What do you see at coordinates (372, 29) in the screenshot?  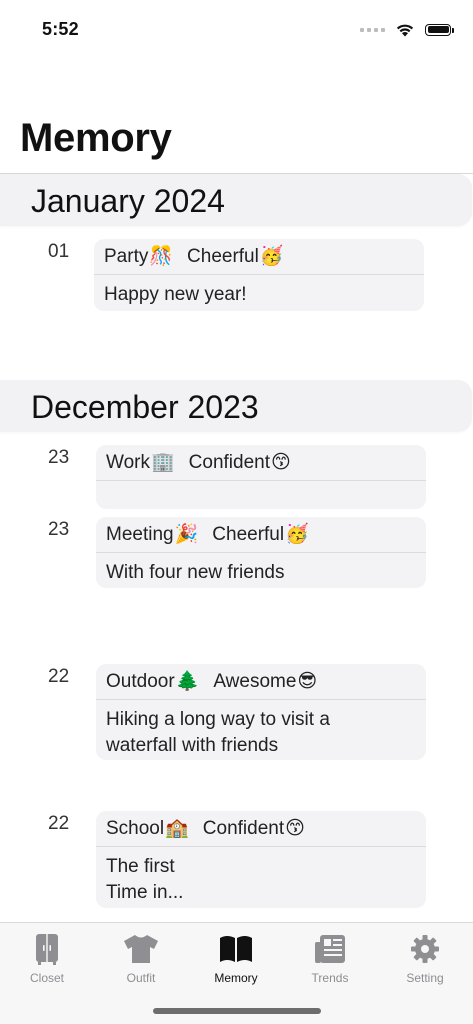 I see `cellular-signal-icon` at bounding box center [372, 29].